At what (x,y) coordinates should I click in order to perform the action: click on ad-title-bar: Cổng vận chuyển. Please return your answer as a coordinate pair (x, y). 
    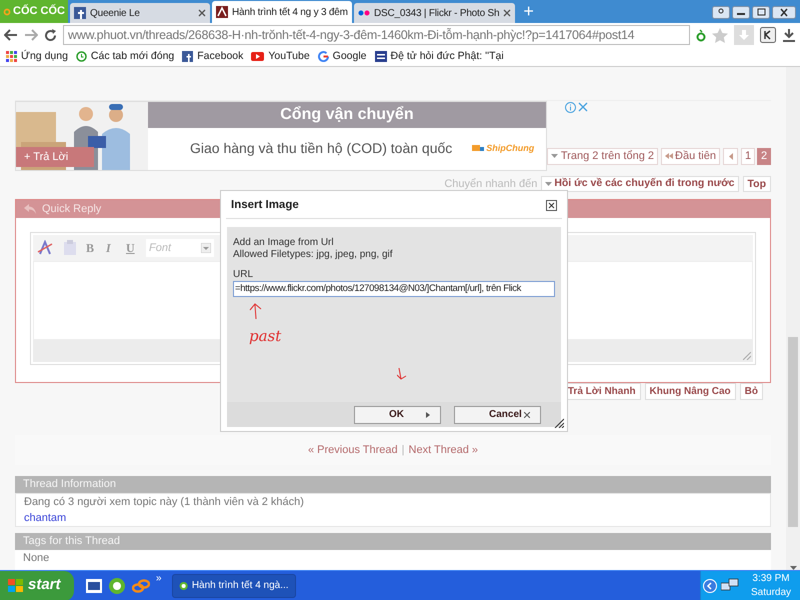
    Looking at the image, I should click on (347, 115).